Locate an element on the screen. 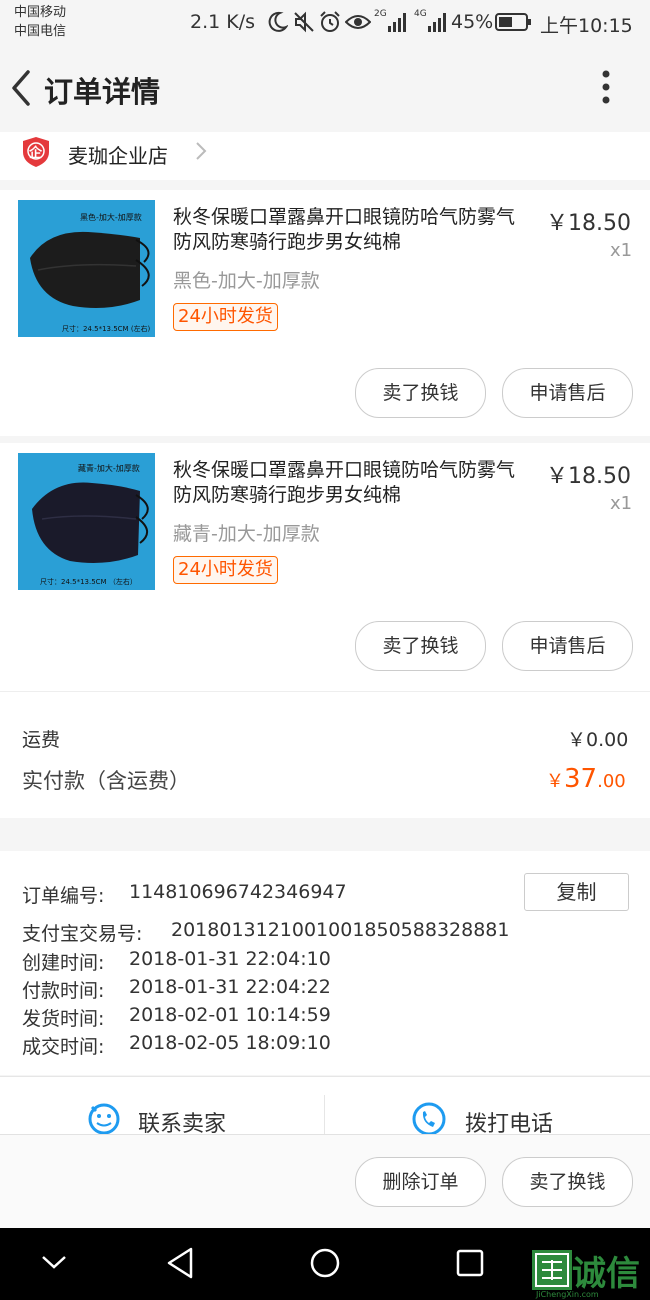 This screenshot has width=650, height=1300. home-nav-icon is located at coordinates (325, 1265).